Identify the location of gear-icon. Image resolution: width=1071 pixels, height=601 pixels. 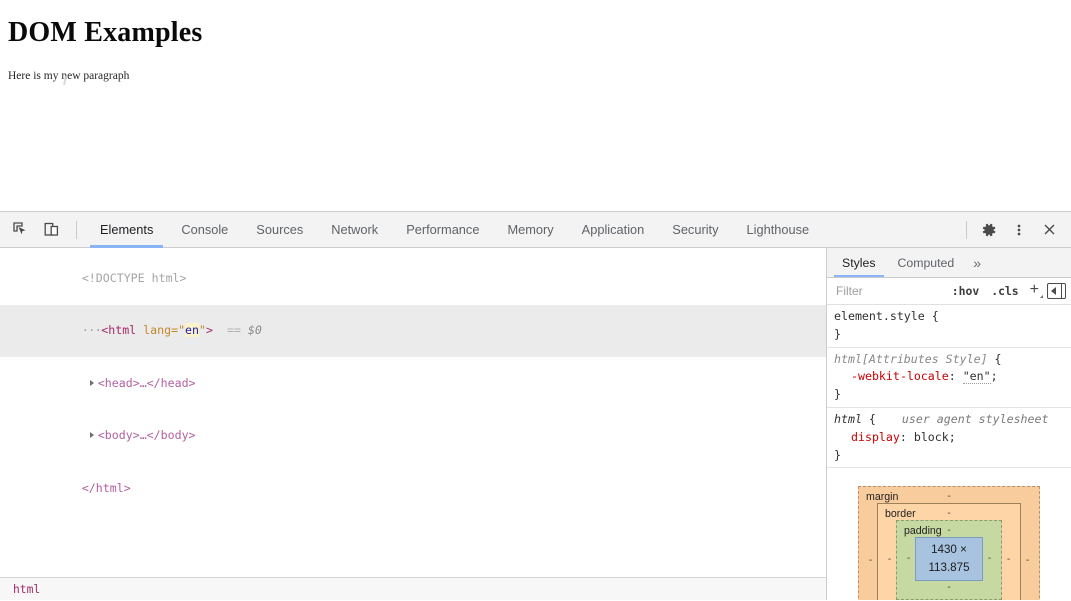
(989, 230).